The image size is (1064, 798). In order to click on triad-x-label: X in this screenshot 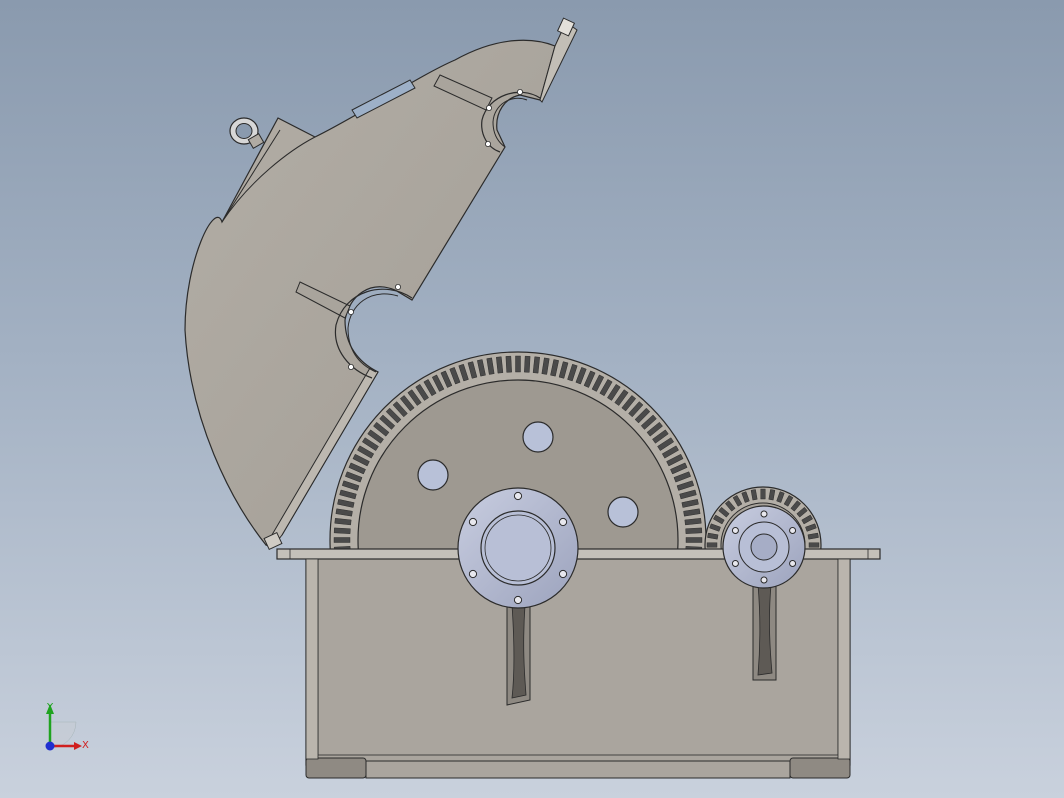, I will do `click(85, 745)`.